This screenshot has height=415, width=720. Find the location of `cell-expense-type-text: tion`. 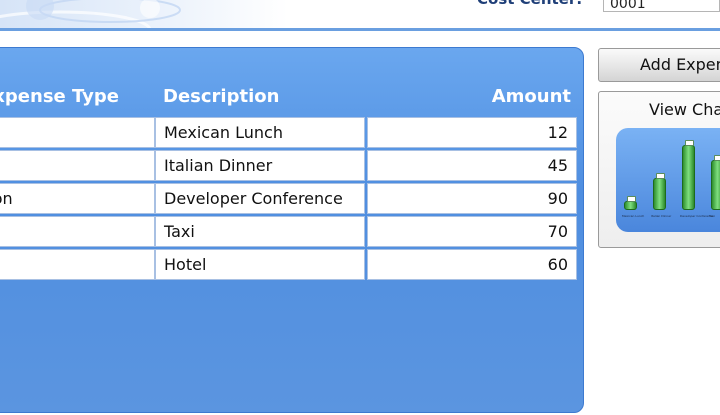

cell-expense-type-text: tion is located at coordinates (6, 198).